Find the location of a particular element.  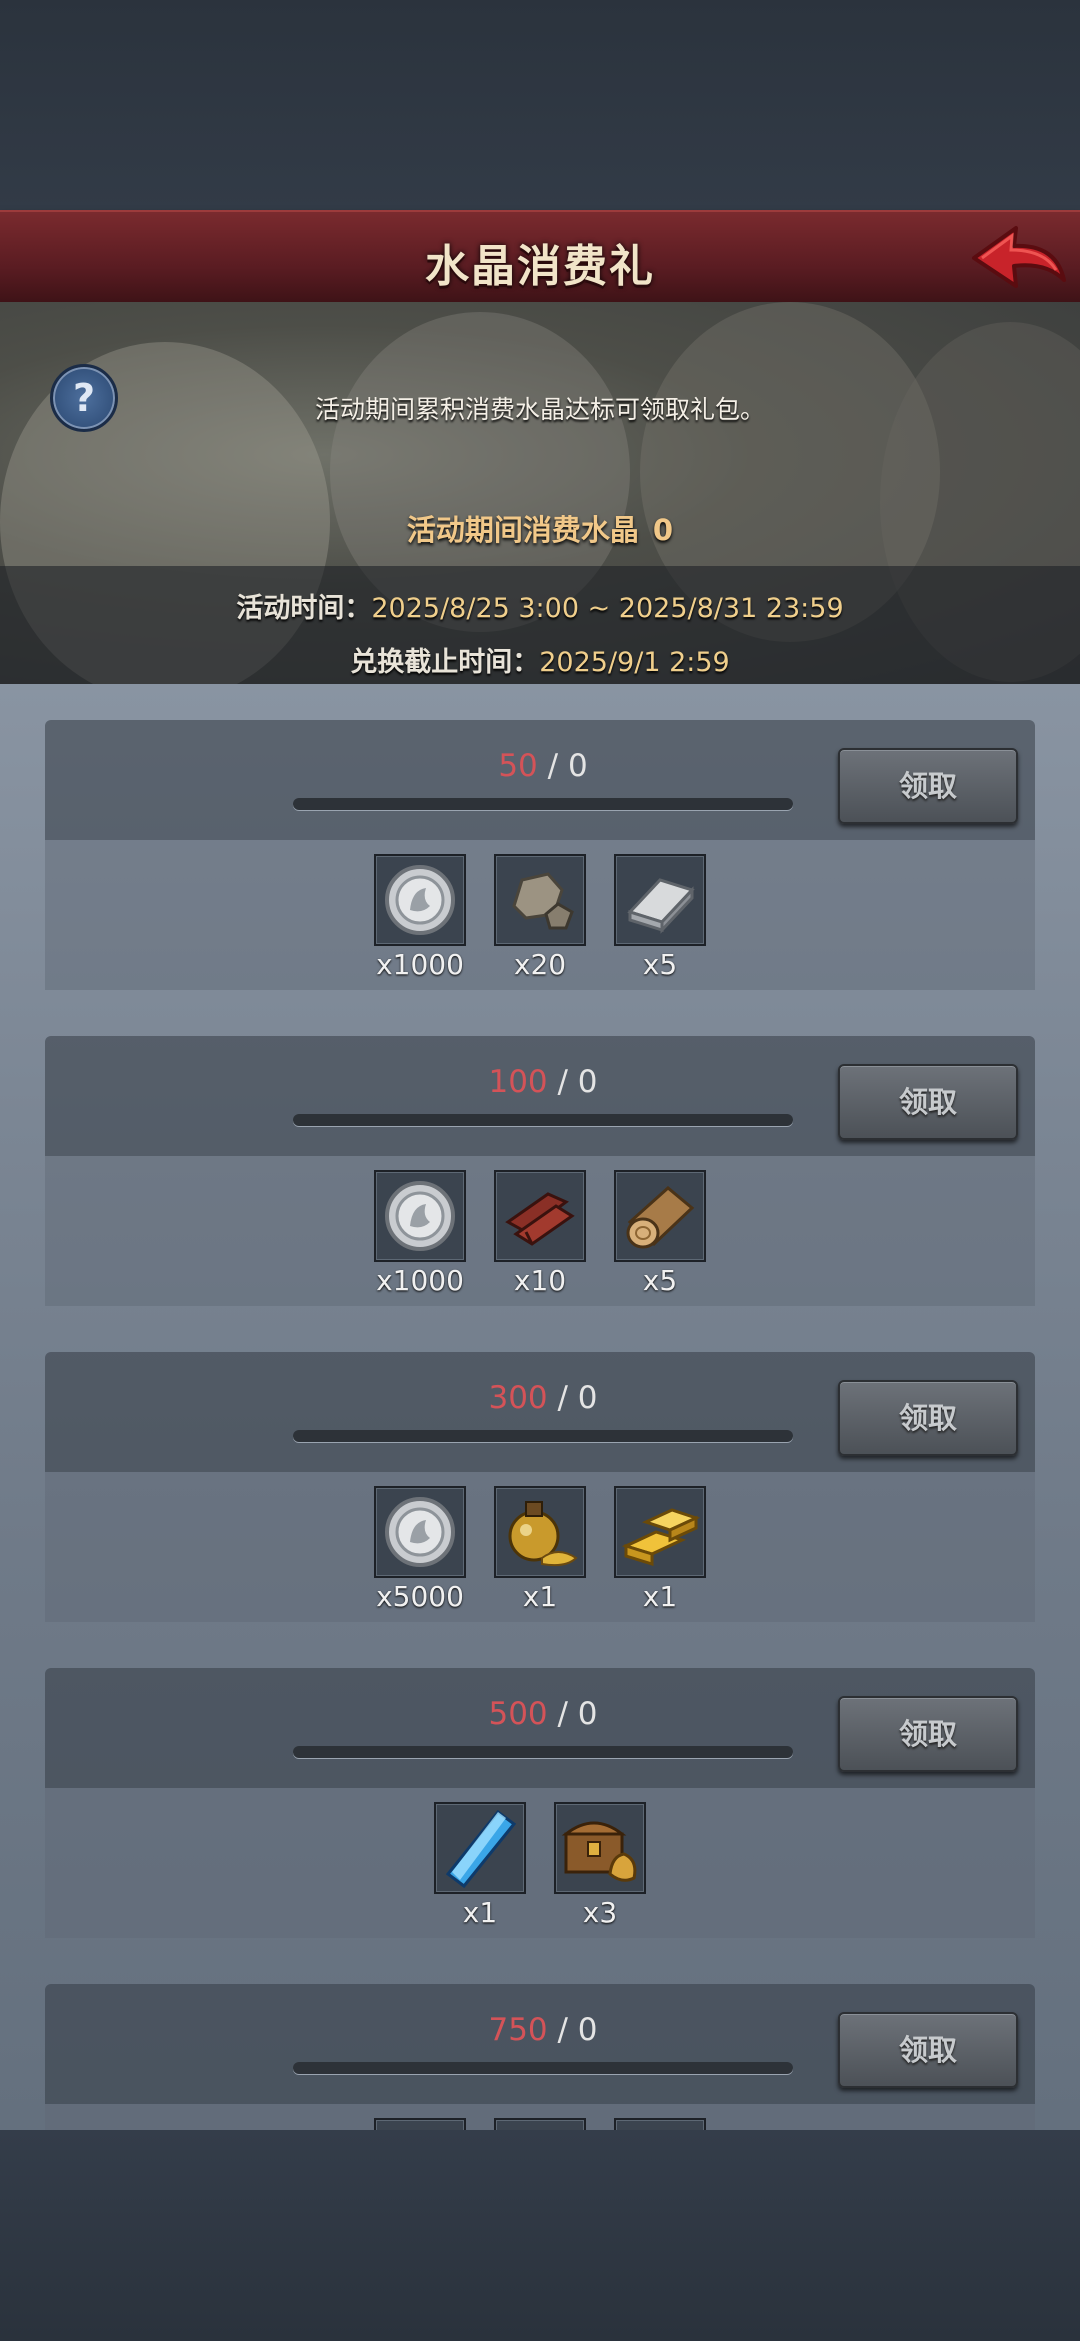

reward-quantity: x10 is located at coordinates (540, 1280).